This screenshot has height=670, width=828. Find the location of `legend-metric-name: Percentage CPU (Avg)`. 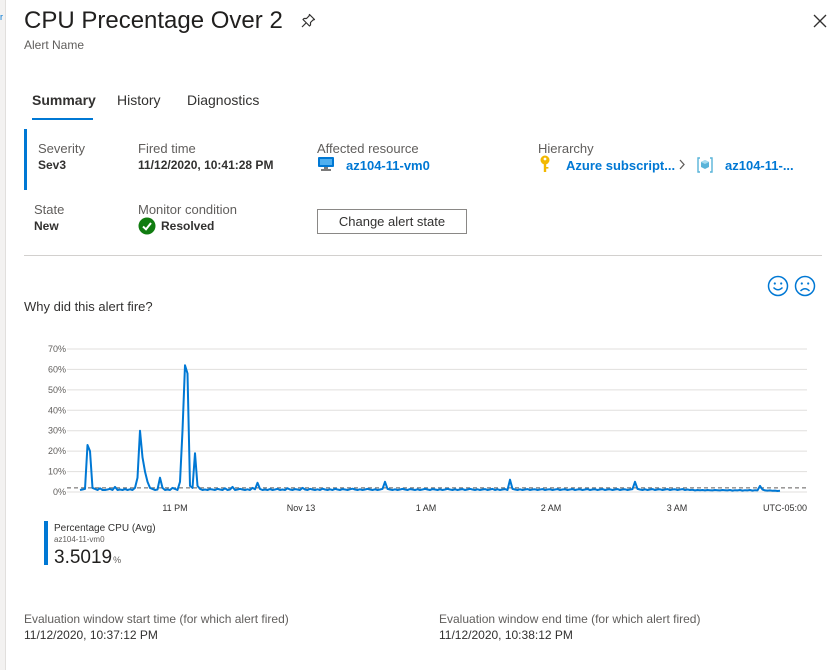

legend-metric-name: Percentage CPU (Avg) is located at coordinates (105, 528).